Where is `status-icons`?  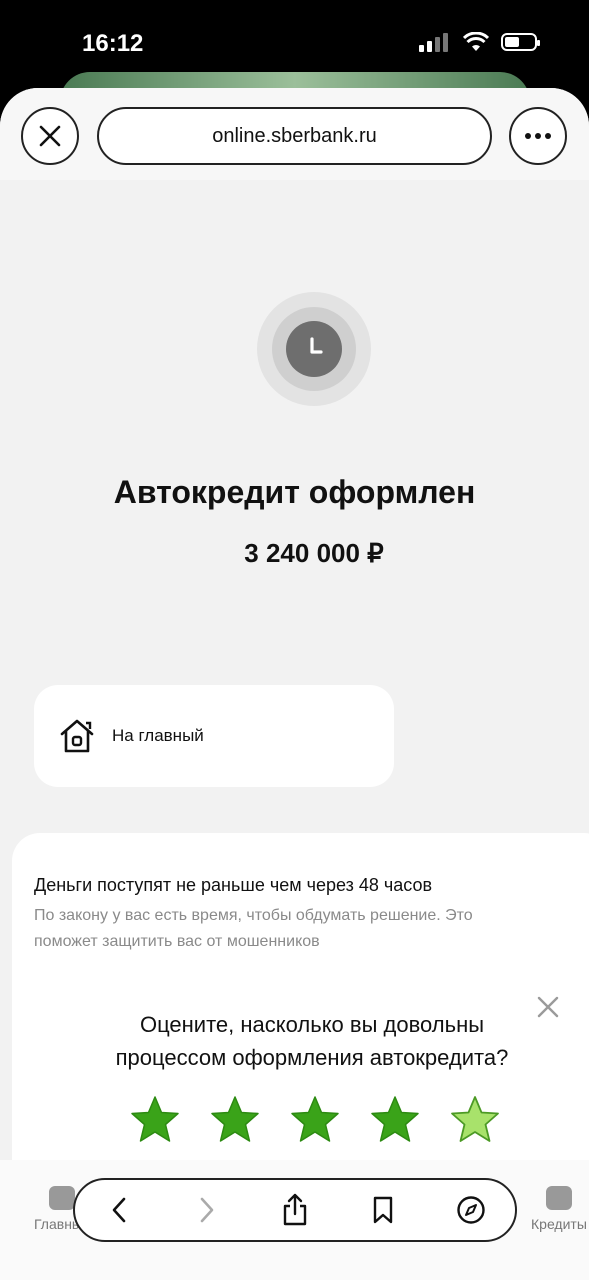 status-icons is located at coordinates (479, 42).